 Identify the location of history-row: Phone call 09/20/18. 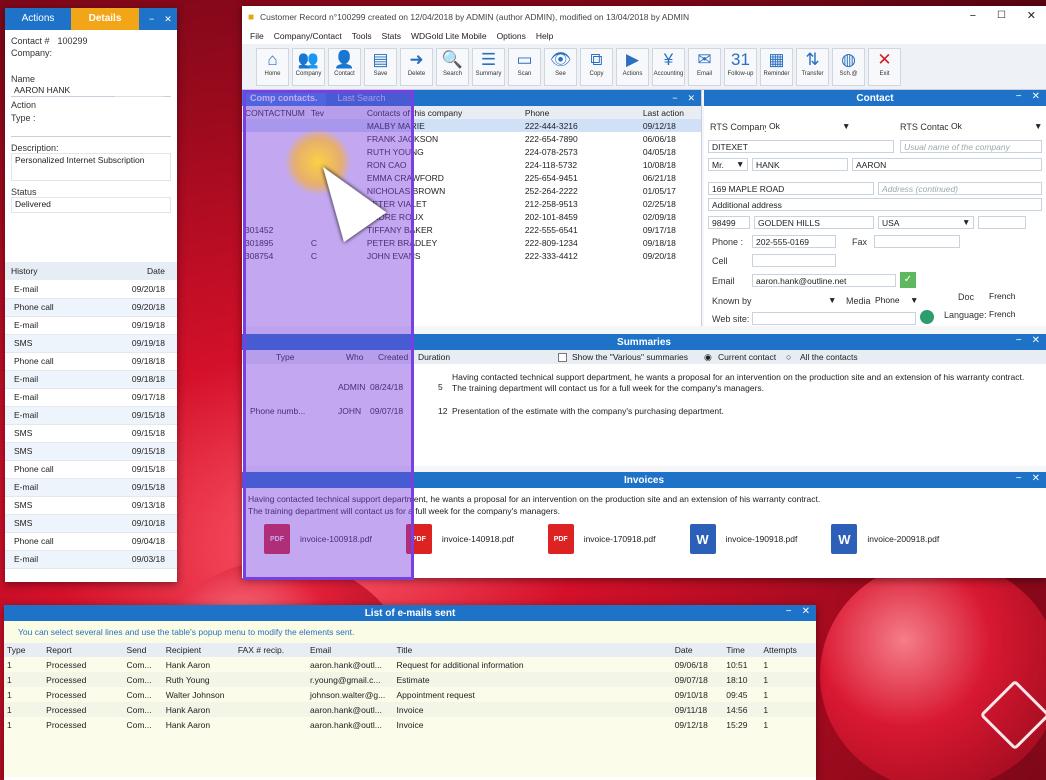
(91, 307).